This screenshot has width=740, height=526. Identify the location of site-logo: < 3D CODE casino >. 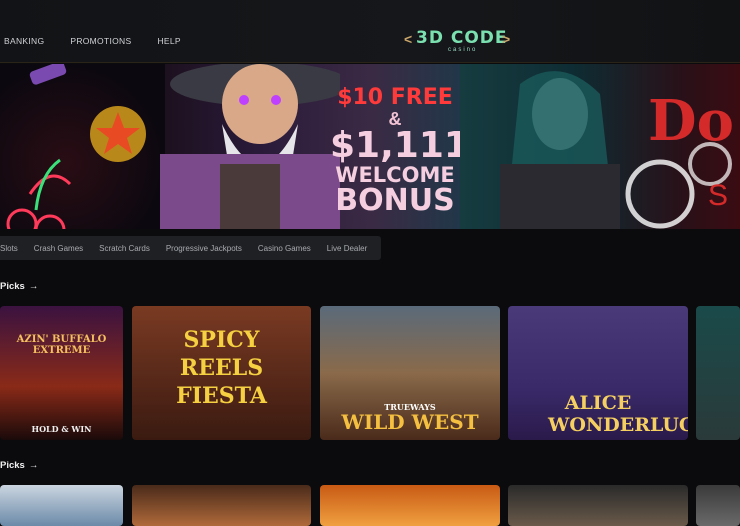
(459, 42).